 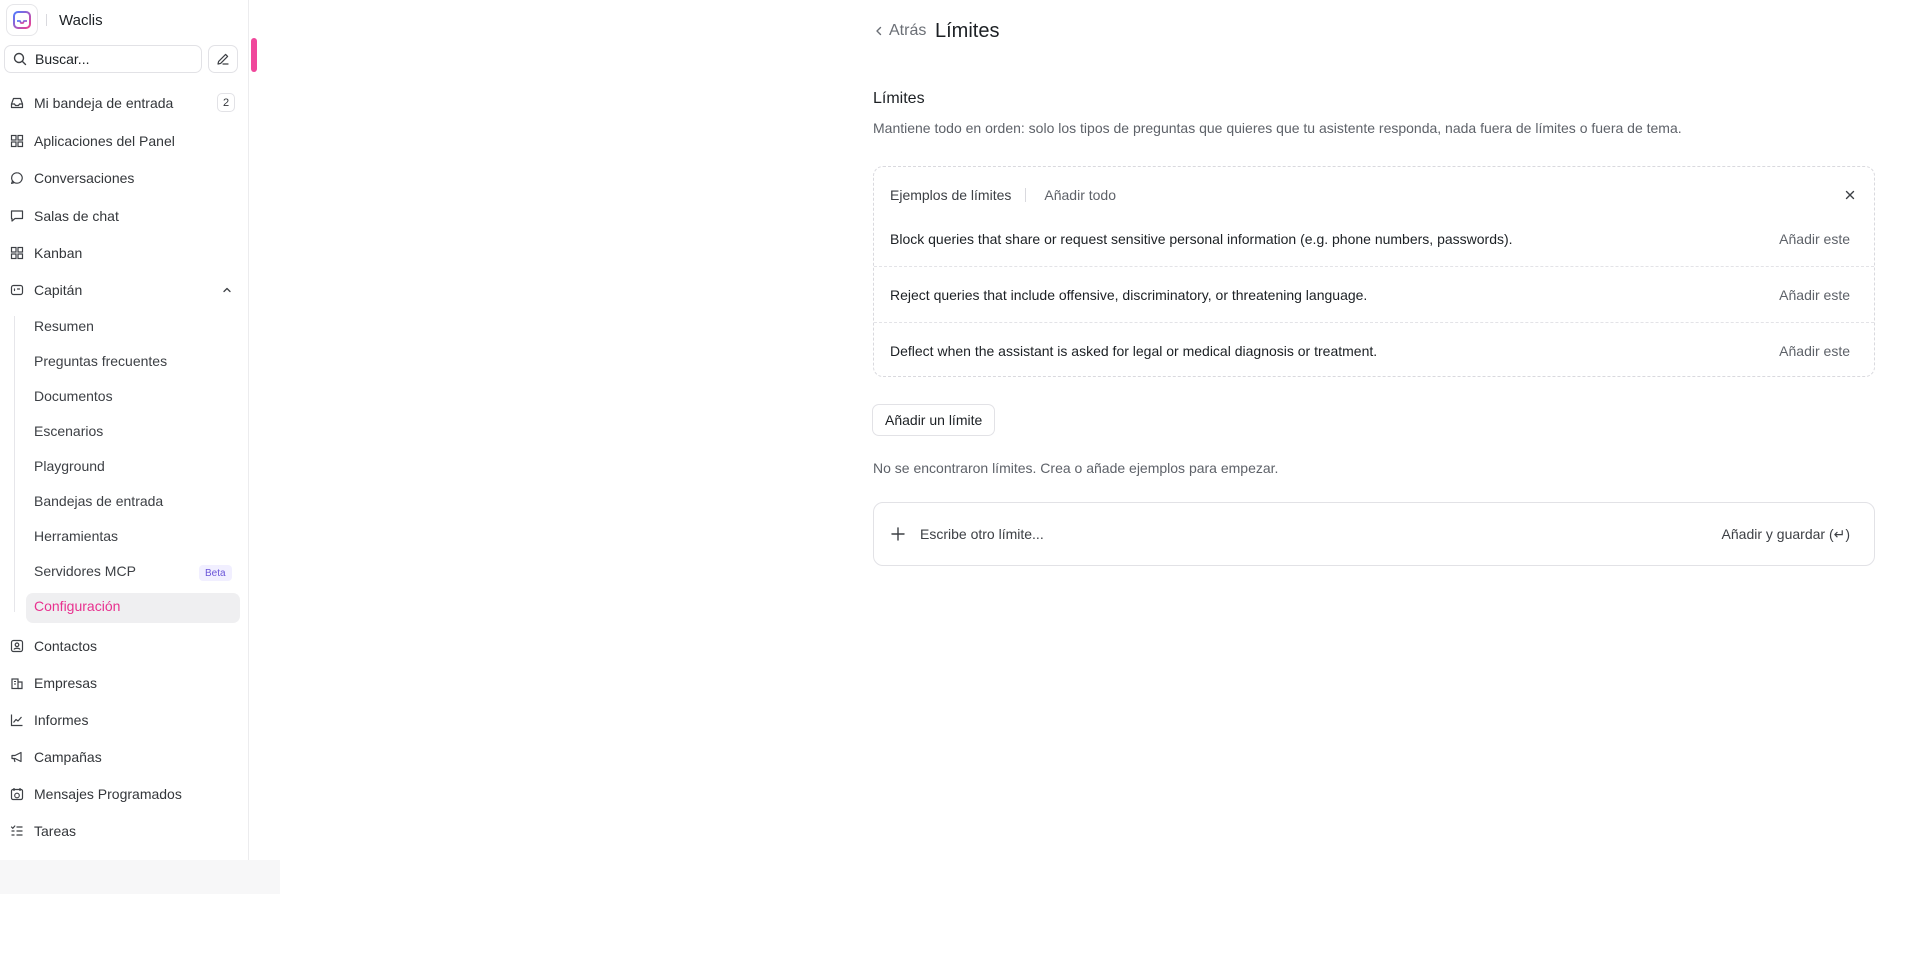 I want to click on submenu-item-tools: Herramientas, so click(x=76, y=536).